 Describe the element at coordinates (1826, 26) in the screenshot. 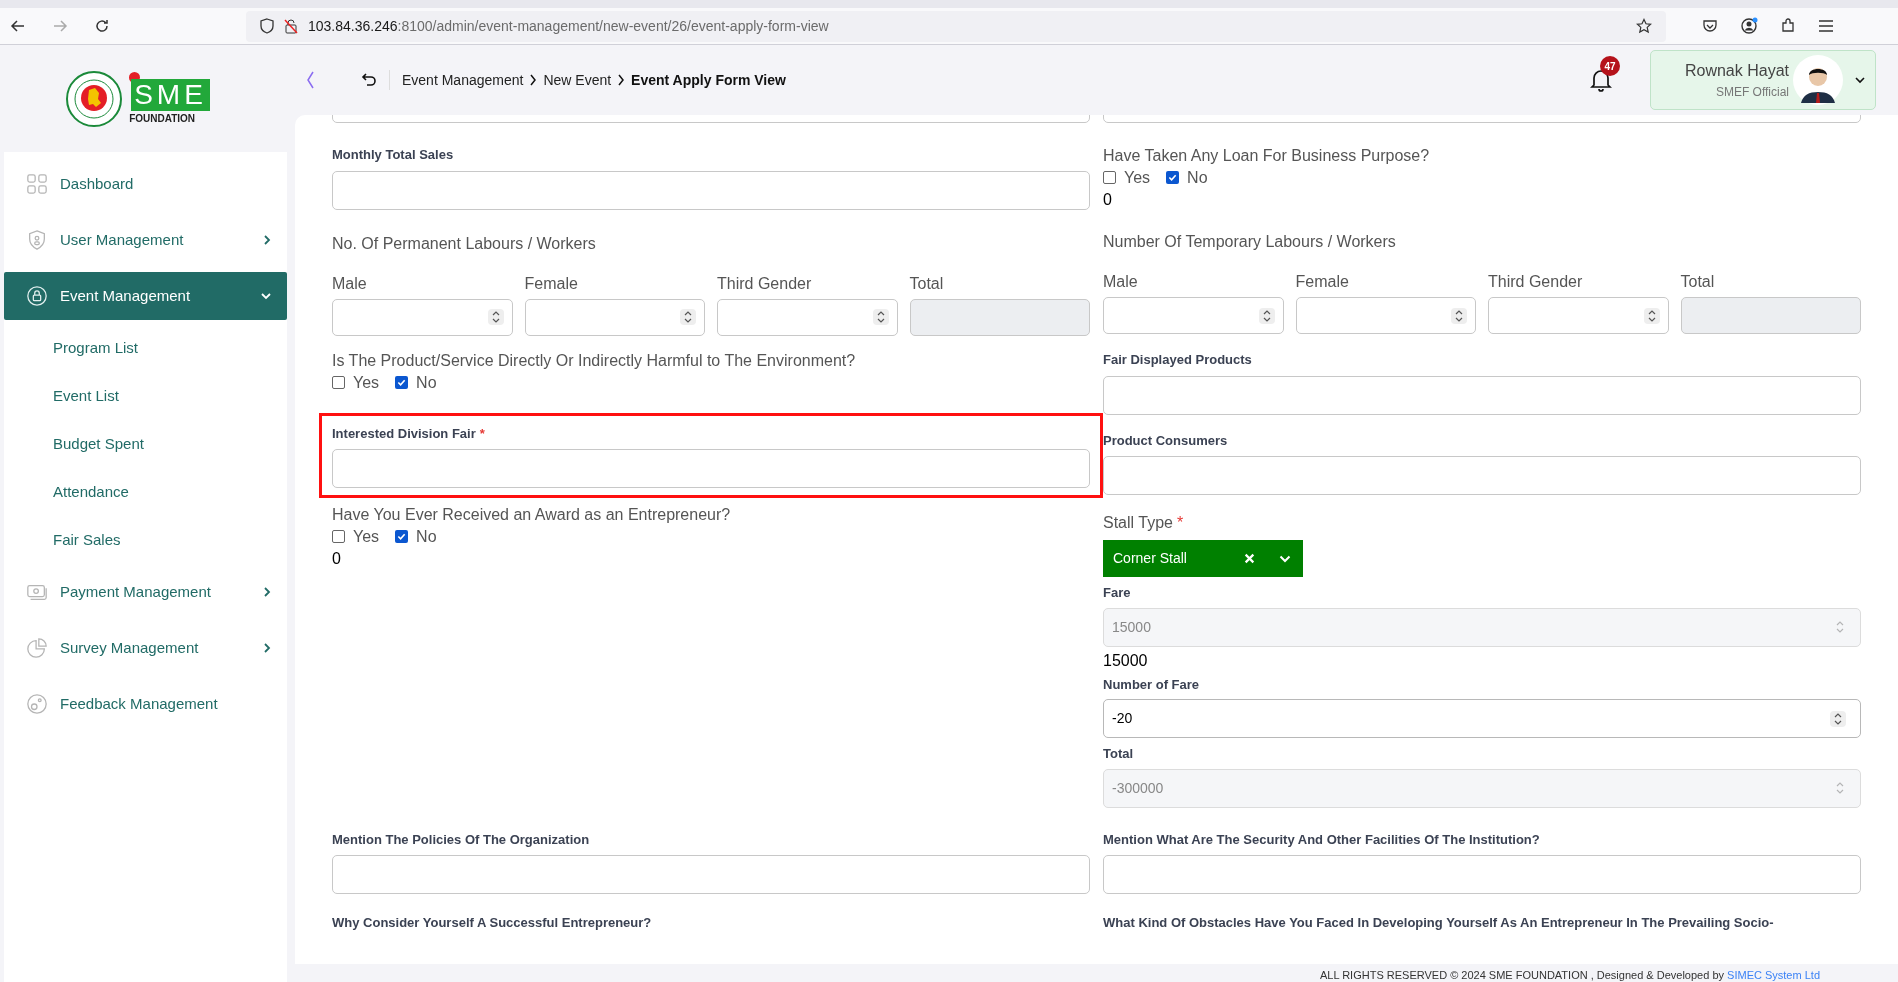

I see `menu-icon` at that location.